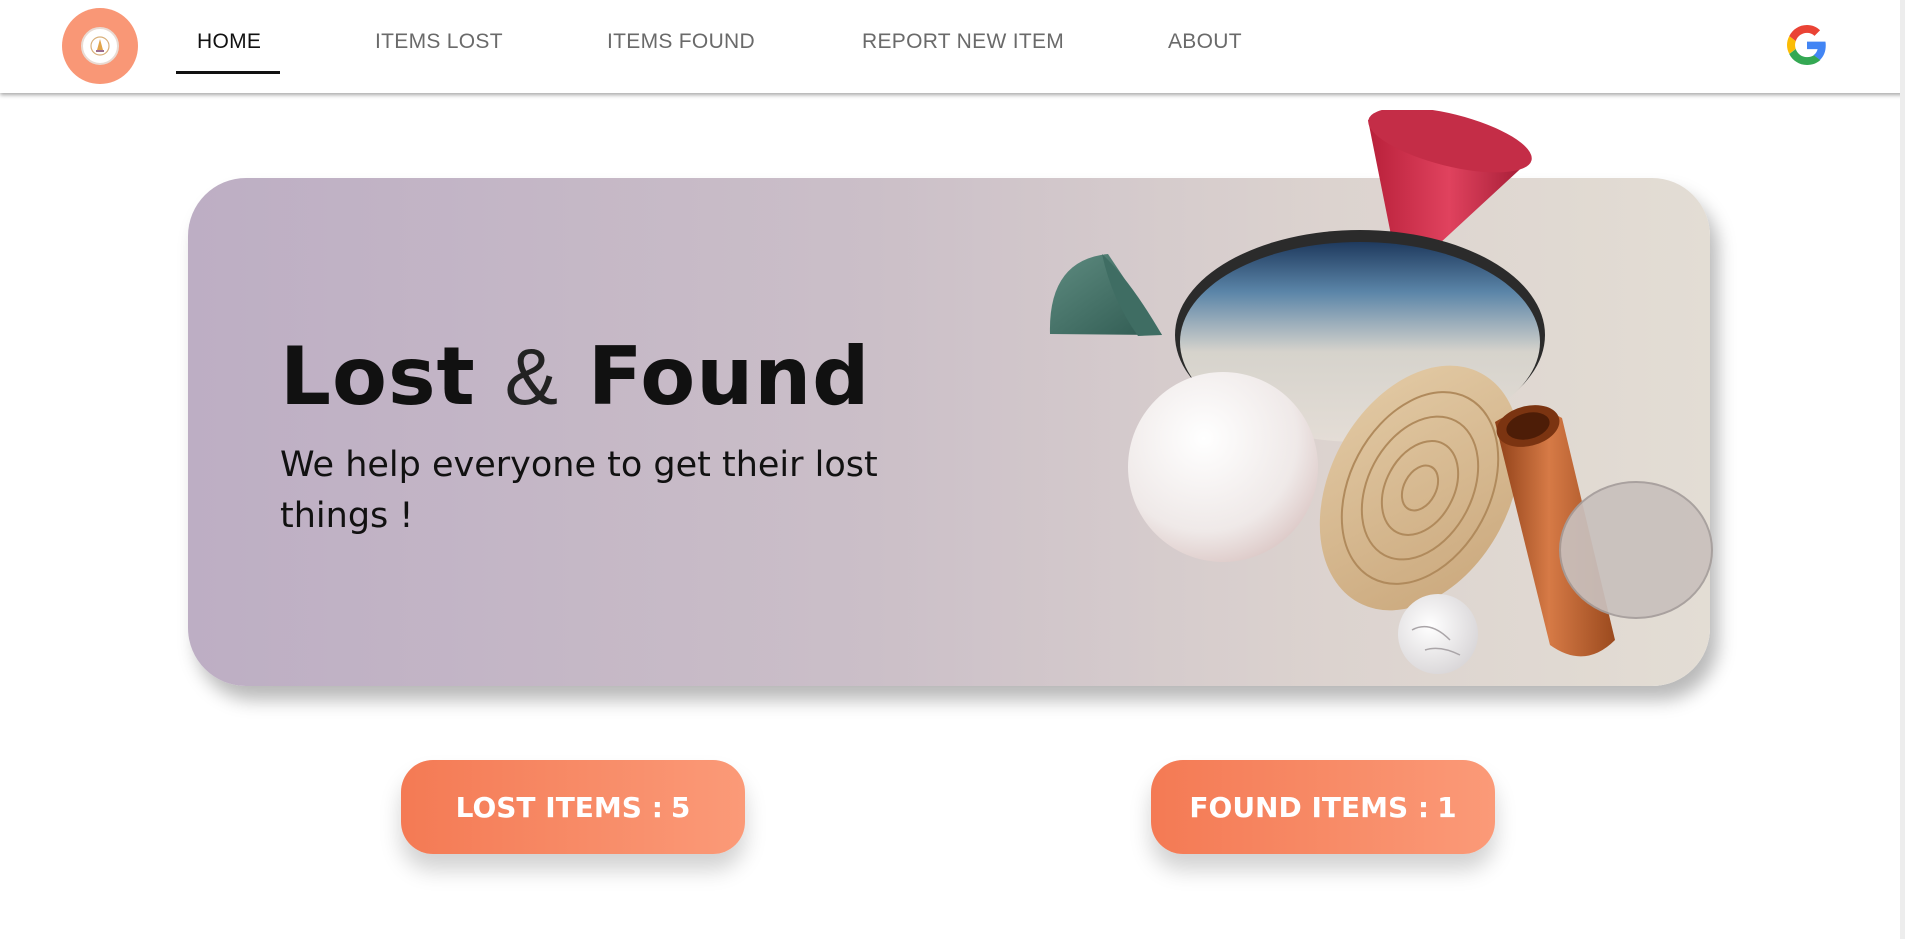 This screenshot has height=939, width=1905. What do you see at coordinates (729, 376) in the screenshot?
I see `hero-title-found: Found` at bounding box center [729, 376].